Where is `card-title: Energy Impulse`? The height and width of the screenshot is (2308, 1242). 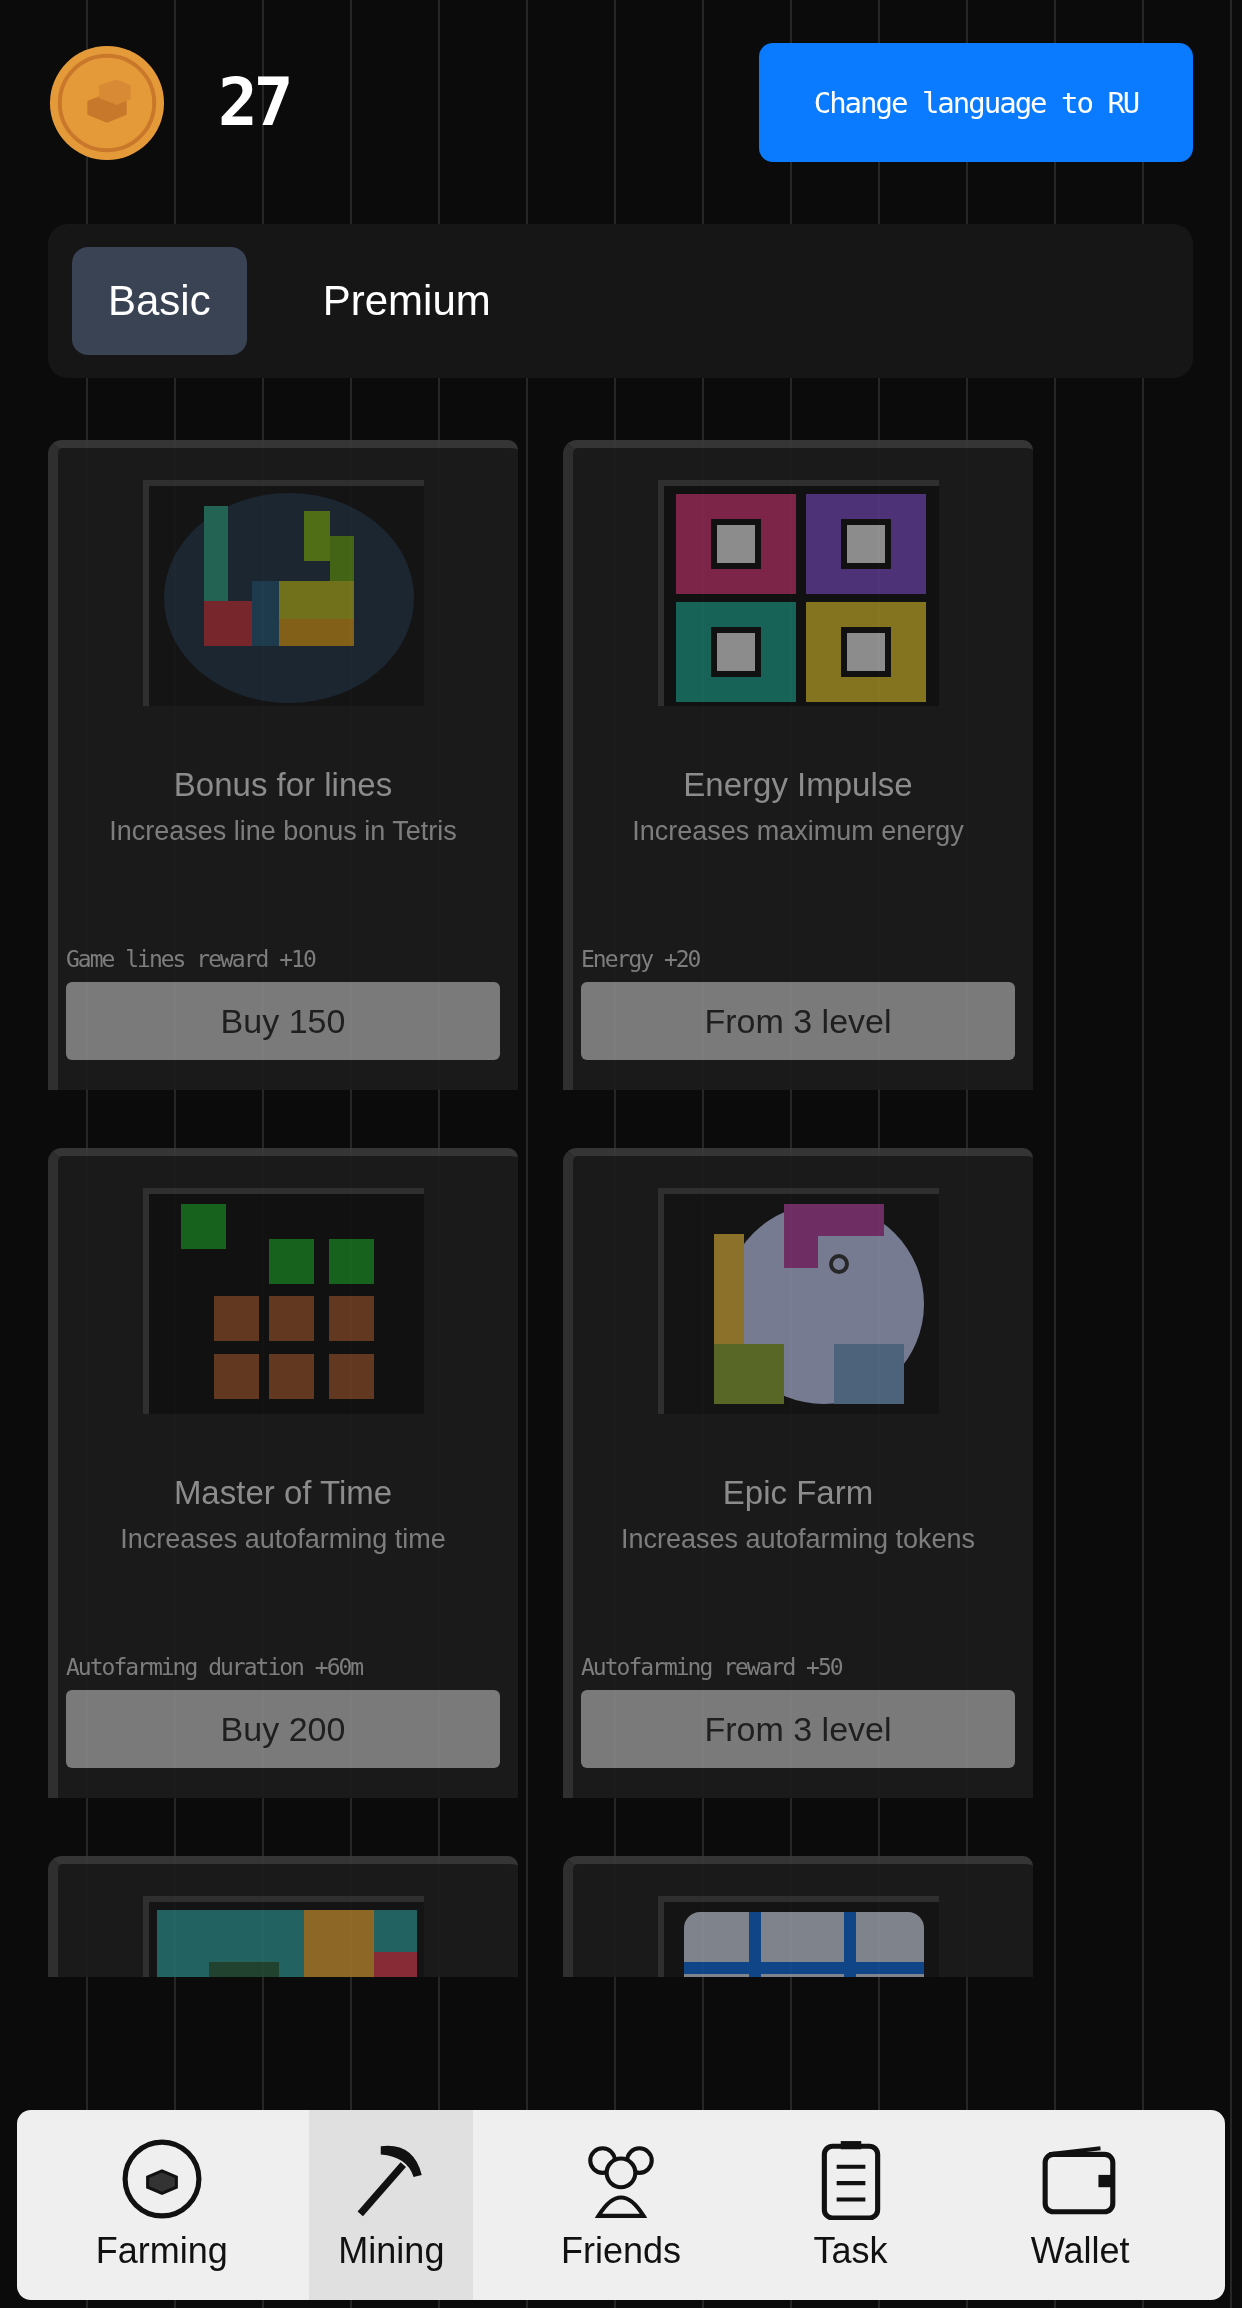
card-title: Energy Impulse is located at coordinates (798, 785).